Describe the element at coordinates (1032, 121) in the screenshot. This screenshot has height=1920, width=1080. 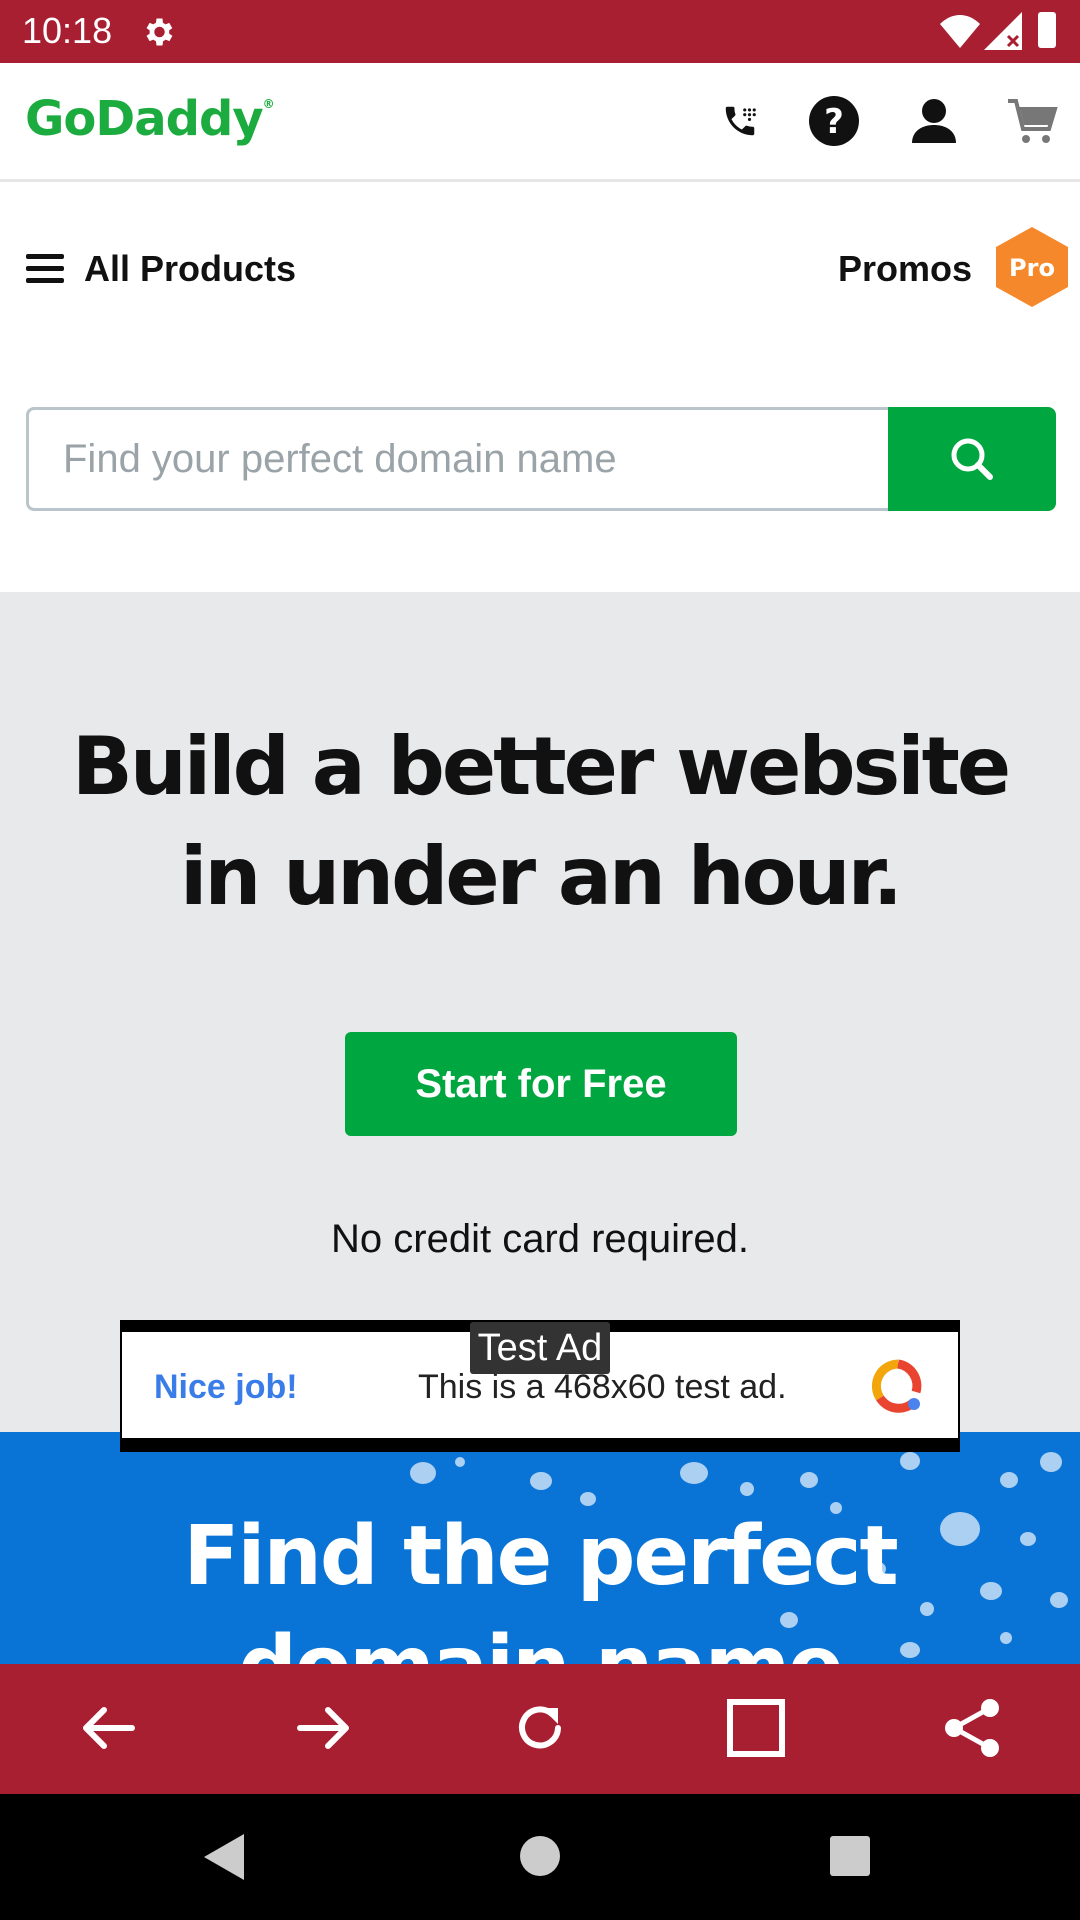
I see `cart-icon` at that location.